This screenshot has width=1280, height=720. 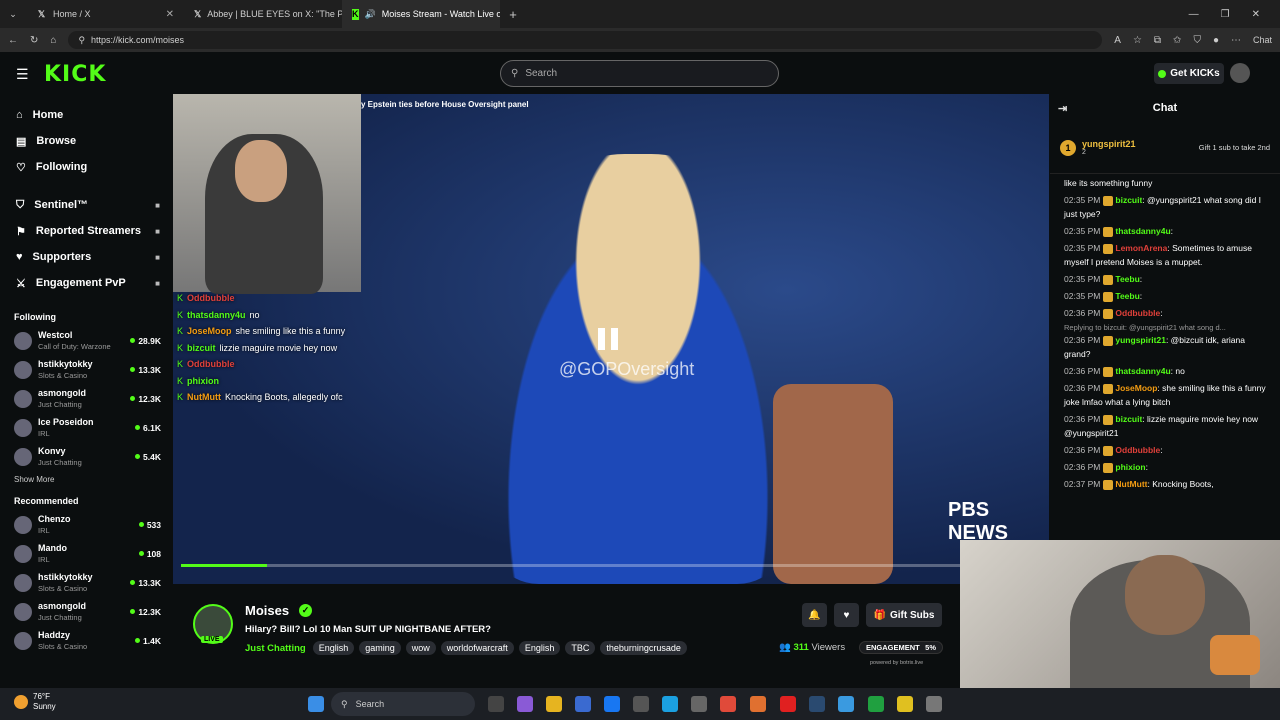 I want to click on vlc-icon, so click(x=758, y=704).